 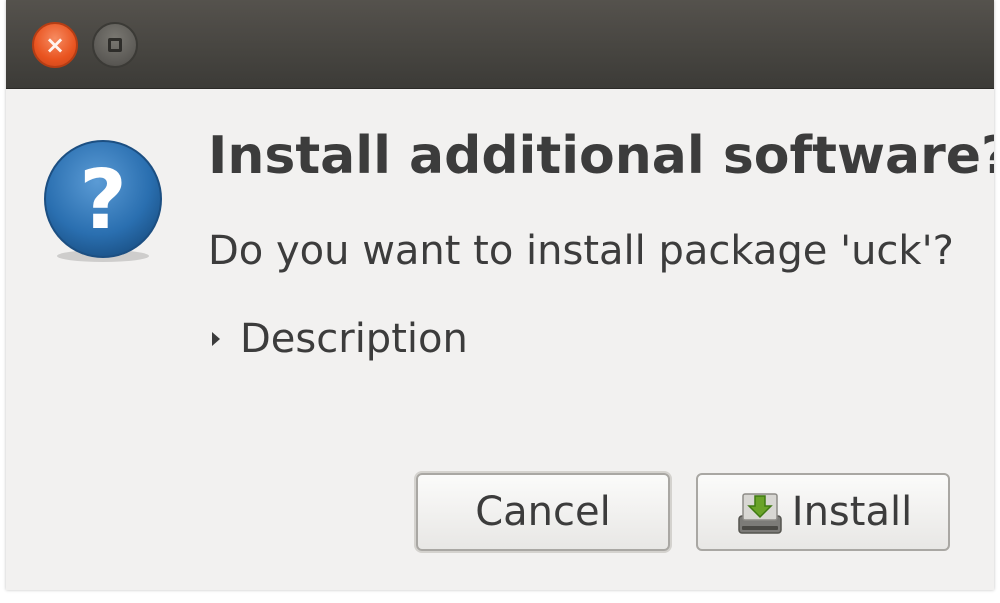 What do you see at coordinates (500, 44) in the screenshot?
I see `title-bar: ×` at bounding box center [500, 44].